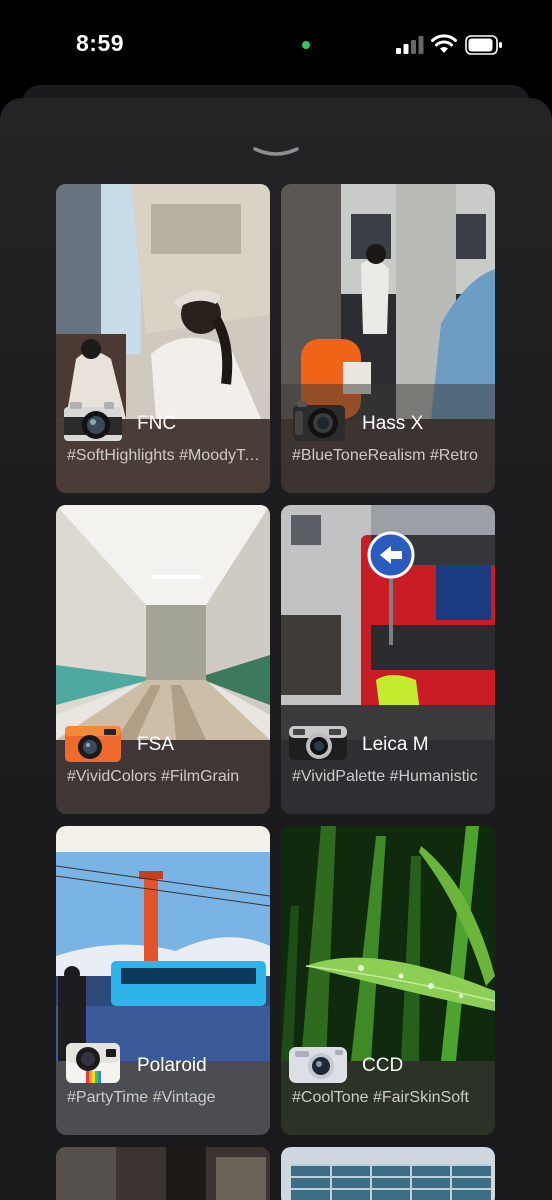  I want to click on preset-photo-leica-m, so click(388, 622).